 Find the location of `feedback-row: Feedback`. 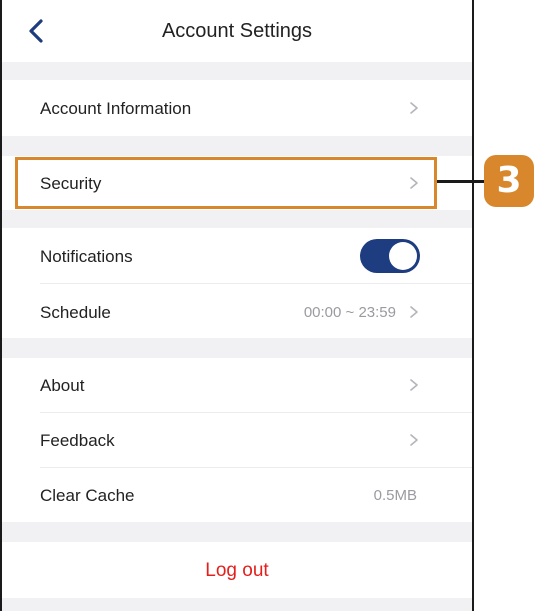

feedback-row: Feedback is located at coordinates (237, 440).